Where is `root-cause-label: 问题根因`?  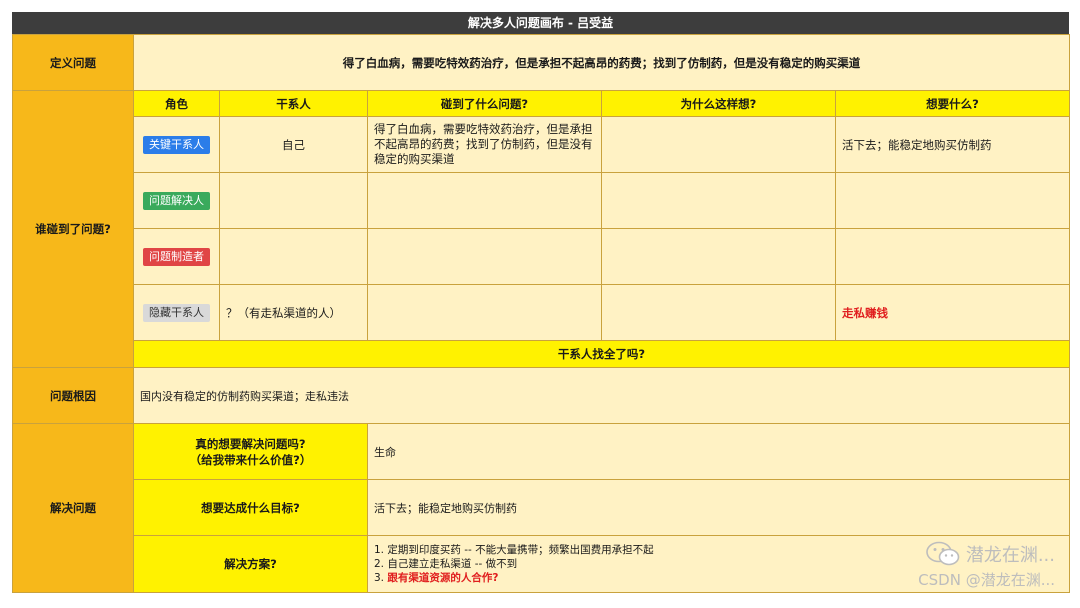
root-cause-label: 问题根因 is located at coordinates (73, 395).